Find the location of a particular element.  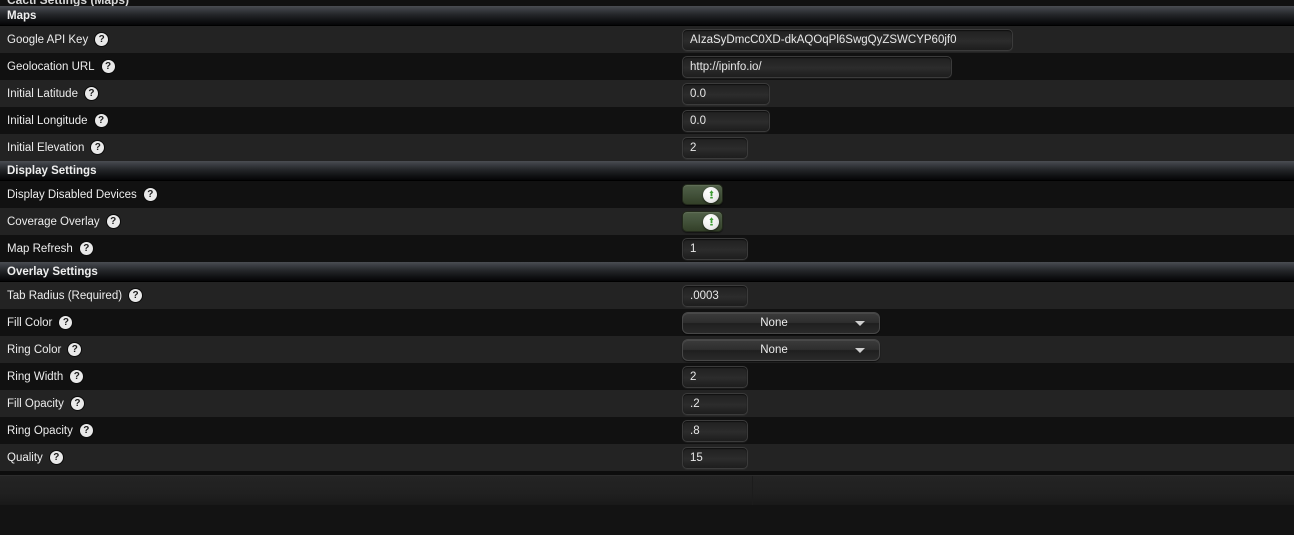

settings-row: Display Disabled Devices? is located at coordinates (647, 194).